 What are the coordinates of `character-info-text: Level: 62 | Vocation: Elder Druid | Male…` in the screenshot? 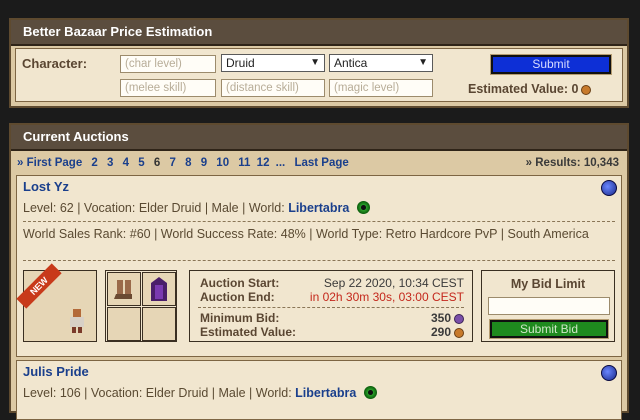 It's located at (154, 208).